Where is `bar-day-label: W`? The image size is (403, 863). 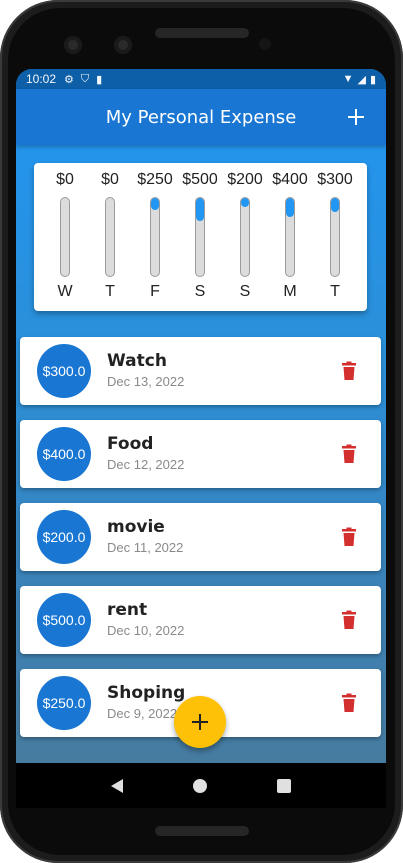 bar-day-label: W is located at coordinates (65, 291).